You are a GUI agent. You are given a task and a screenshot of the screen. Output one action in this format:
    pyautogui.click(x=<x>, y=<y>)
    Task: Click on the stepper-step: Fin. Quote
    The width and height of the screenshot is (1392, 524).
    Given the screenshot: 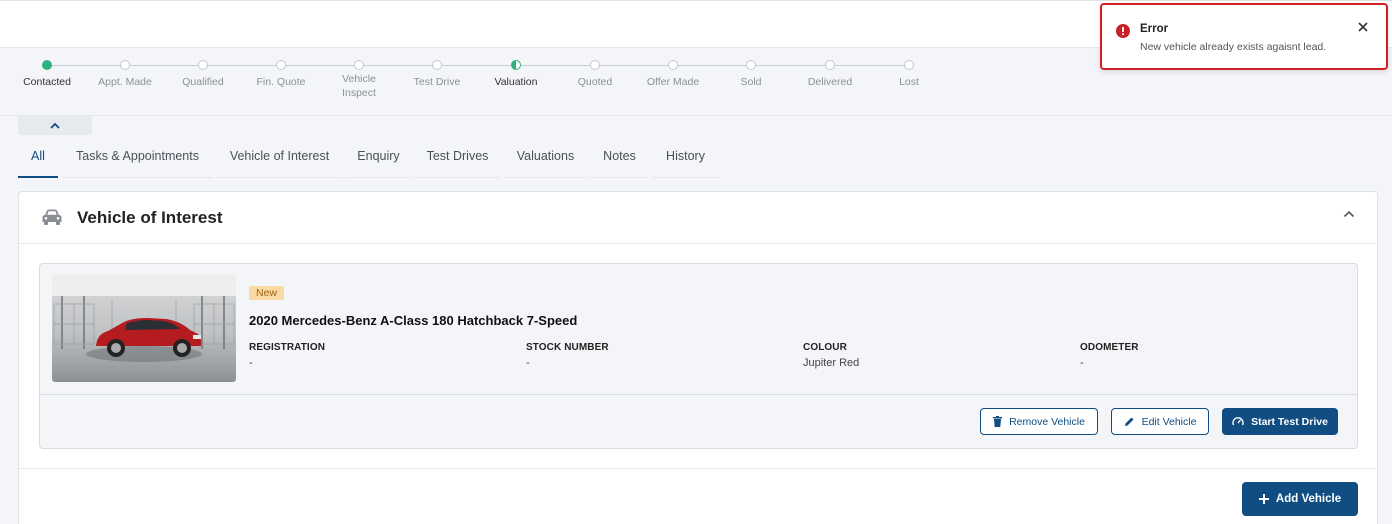 What is the action you would take?
    pyautogui.click(x=281, y=74)
    